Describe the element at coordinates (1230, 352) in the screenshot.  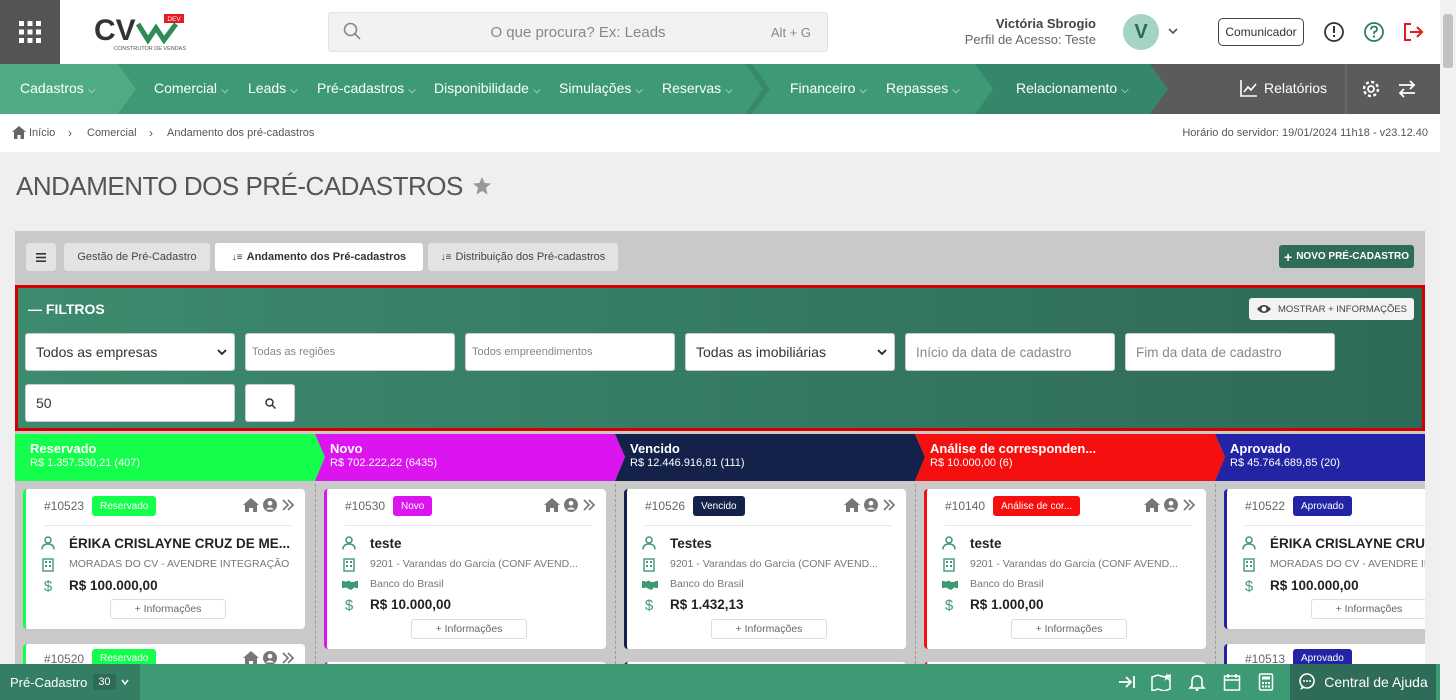
I see `data-fim-input: Fim da data de cadastro` at that location.